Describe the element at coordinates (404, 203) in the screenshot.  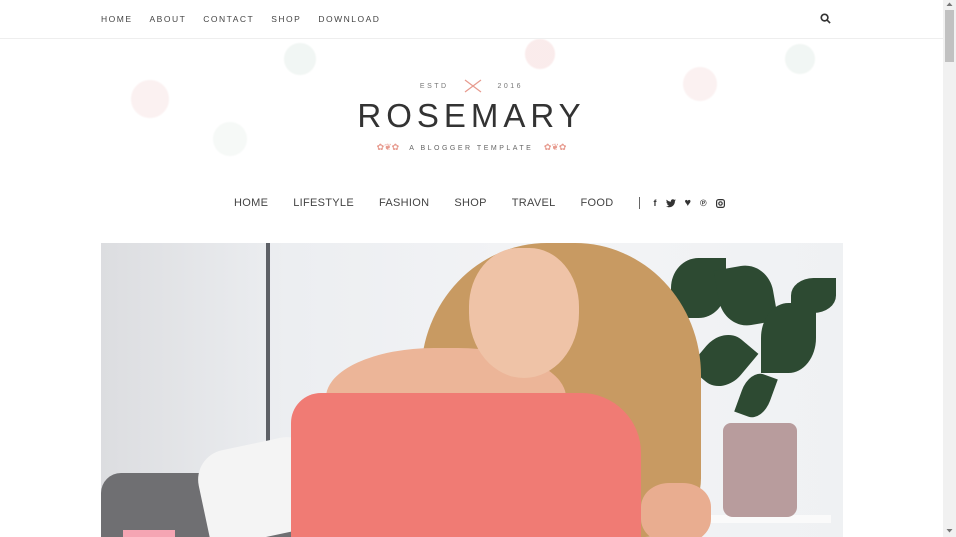
I see `main-nav-fashion: FASHION` at that location.